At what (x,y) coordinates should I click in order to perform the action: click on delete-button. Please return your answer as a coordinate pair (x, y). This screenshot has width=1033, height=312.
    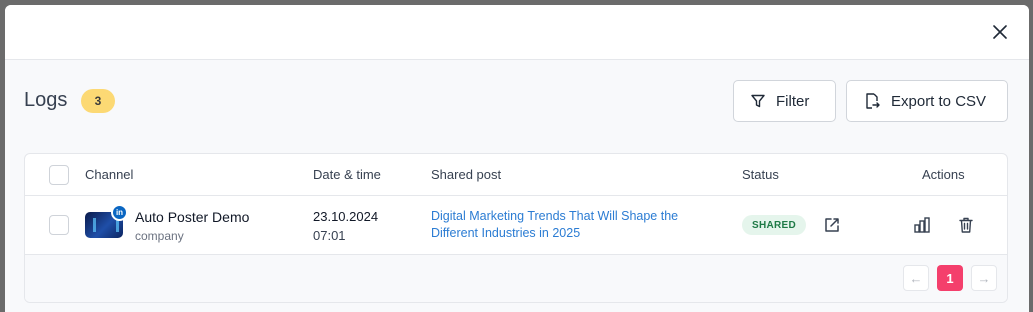
    Looking at the image, I should click on (966, 225).